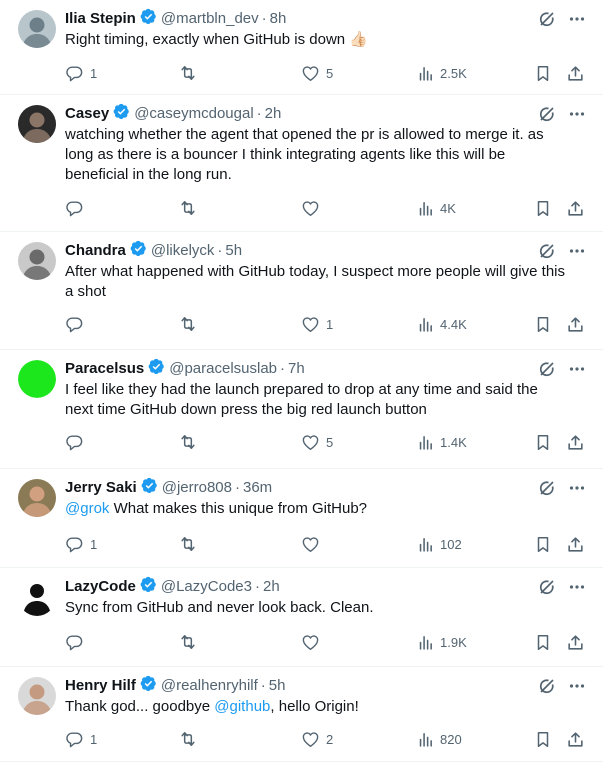 The height and width of the screenshot is (762, 603). What do you see at coordinates (296, 369) in the screenshot?
I see `timestamp: 7h` at bounding box center [296, 369].